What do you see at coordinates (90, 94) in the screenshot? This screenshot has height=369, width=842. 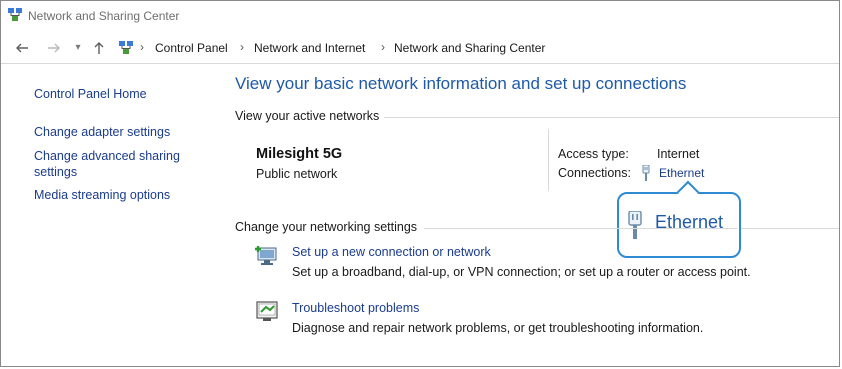 I see `sidebar-item-control-panel-home: Control Panel Home` at bounding box center [90, 94].